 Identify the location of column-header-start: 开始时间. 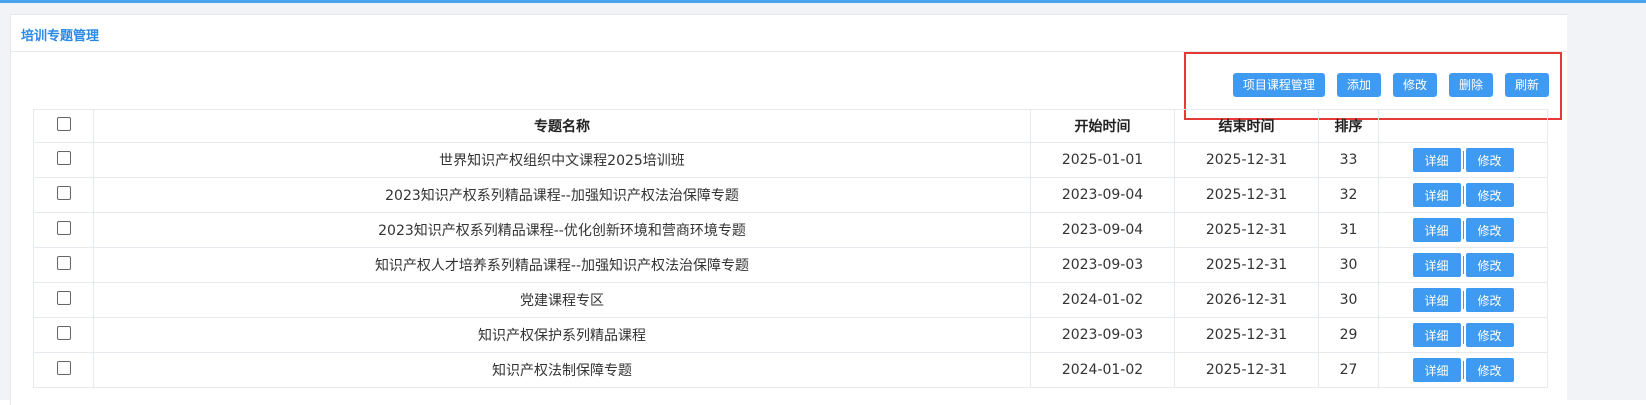
(1102, 126).